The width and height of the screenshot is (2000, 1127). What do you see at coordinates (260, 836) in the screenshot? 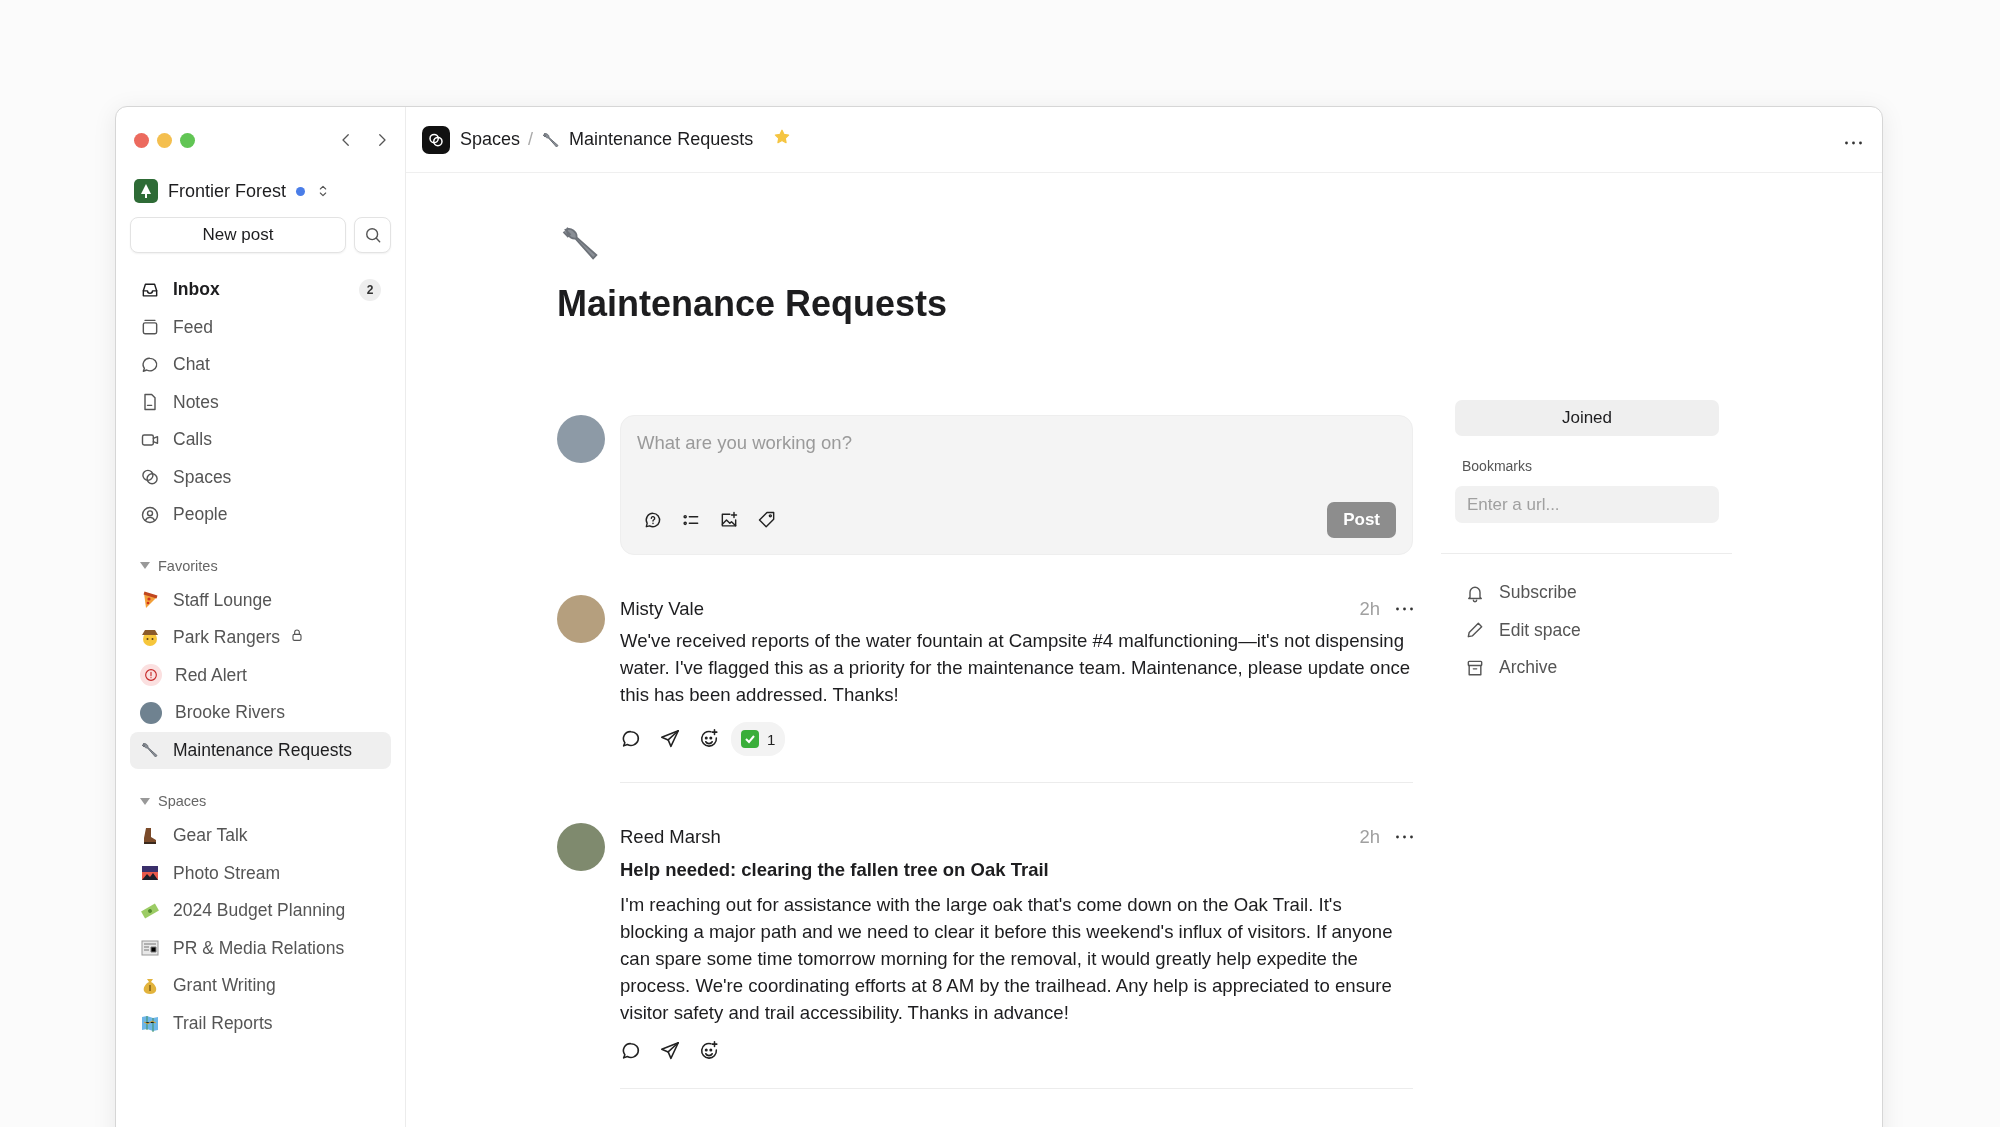
I see `sidebar-item: Gear Talk` at bounding box center [260, 836].